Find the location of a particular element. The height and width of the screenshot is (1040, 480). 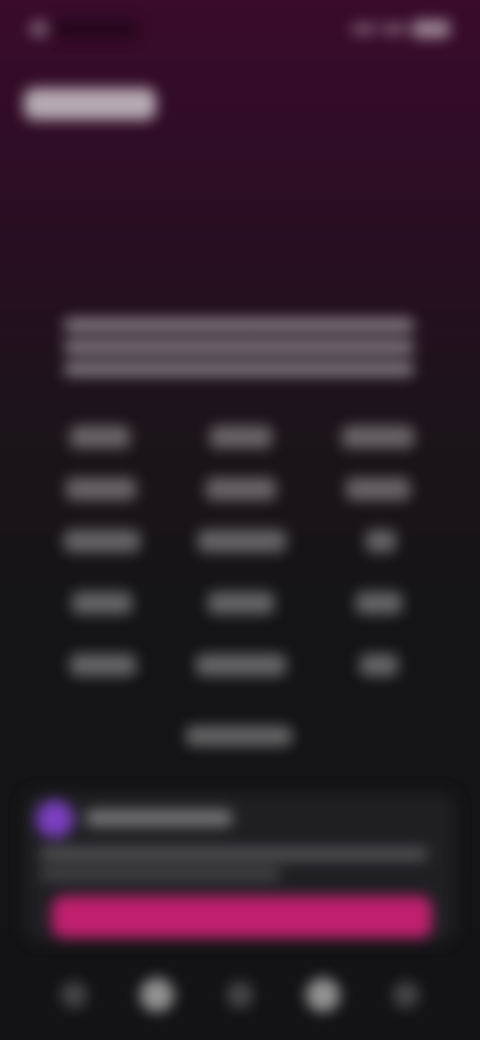

back-button is located at coordinates (90, 104).